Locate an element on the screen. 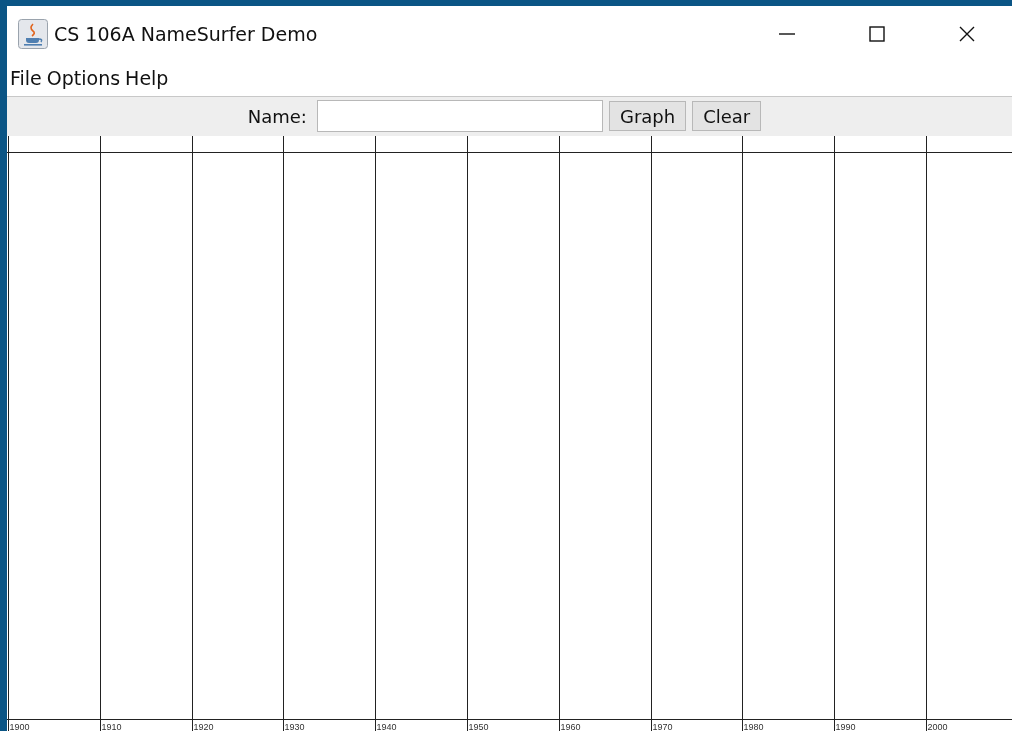  maximize-icon is located at coordinates (877, 33).